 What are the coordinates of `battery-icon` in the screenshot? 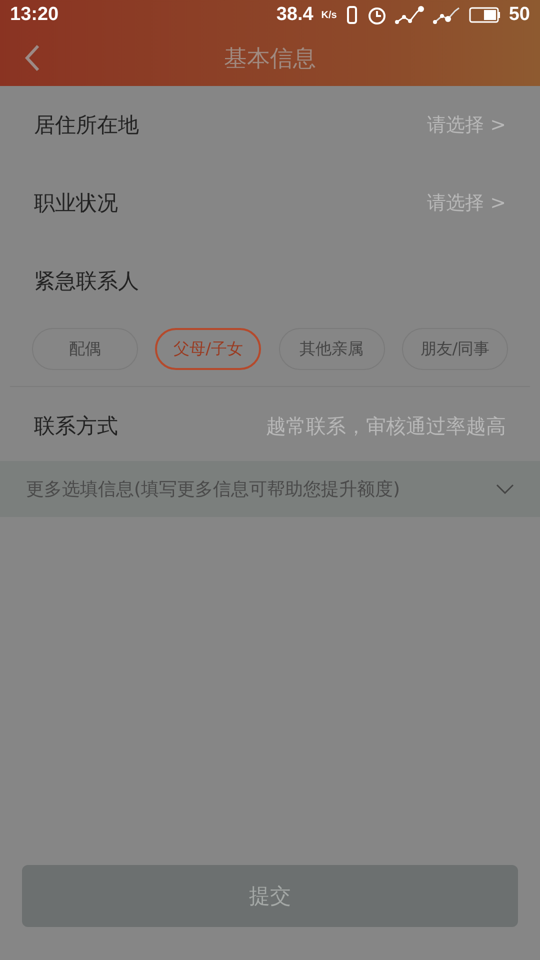 It's located at (484, 15).